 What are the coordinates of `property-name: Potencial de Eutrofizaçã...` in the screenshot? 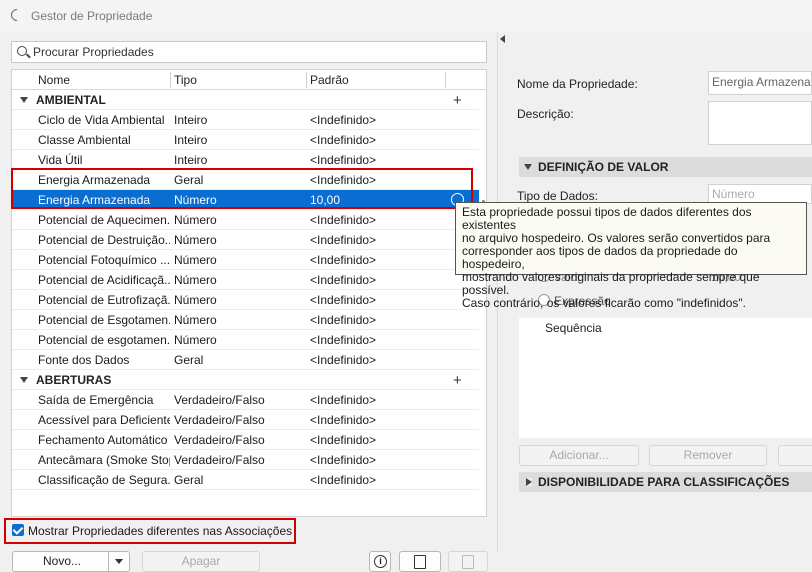 It's located at (104, 300).